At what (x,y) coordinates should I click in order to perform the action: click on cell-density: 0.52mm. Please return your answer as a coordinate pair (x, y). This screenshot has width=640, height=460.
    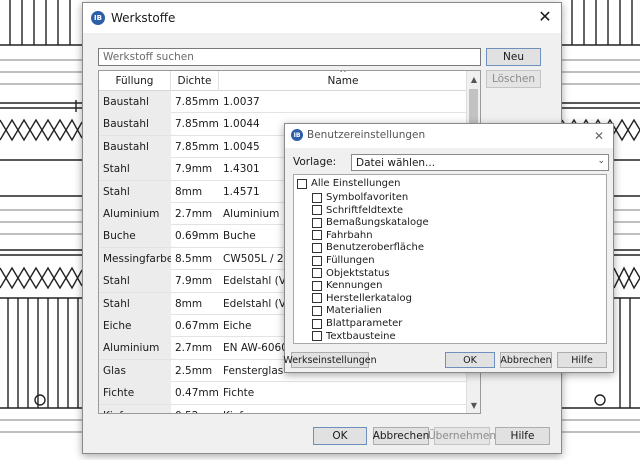
    Looking at the image, I should click on (195, 409).